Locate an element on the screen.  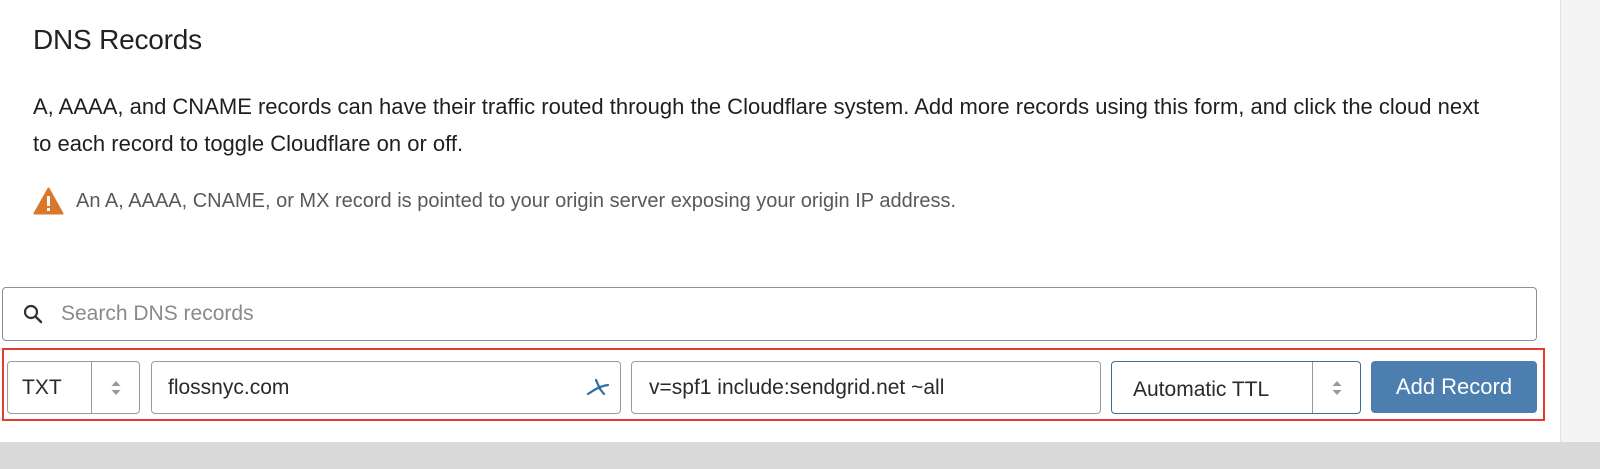
page-title: DNS Records is located at coordinates (117, 39).